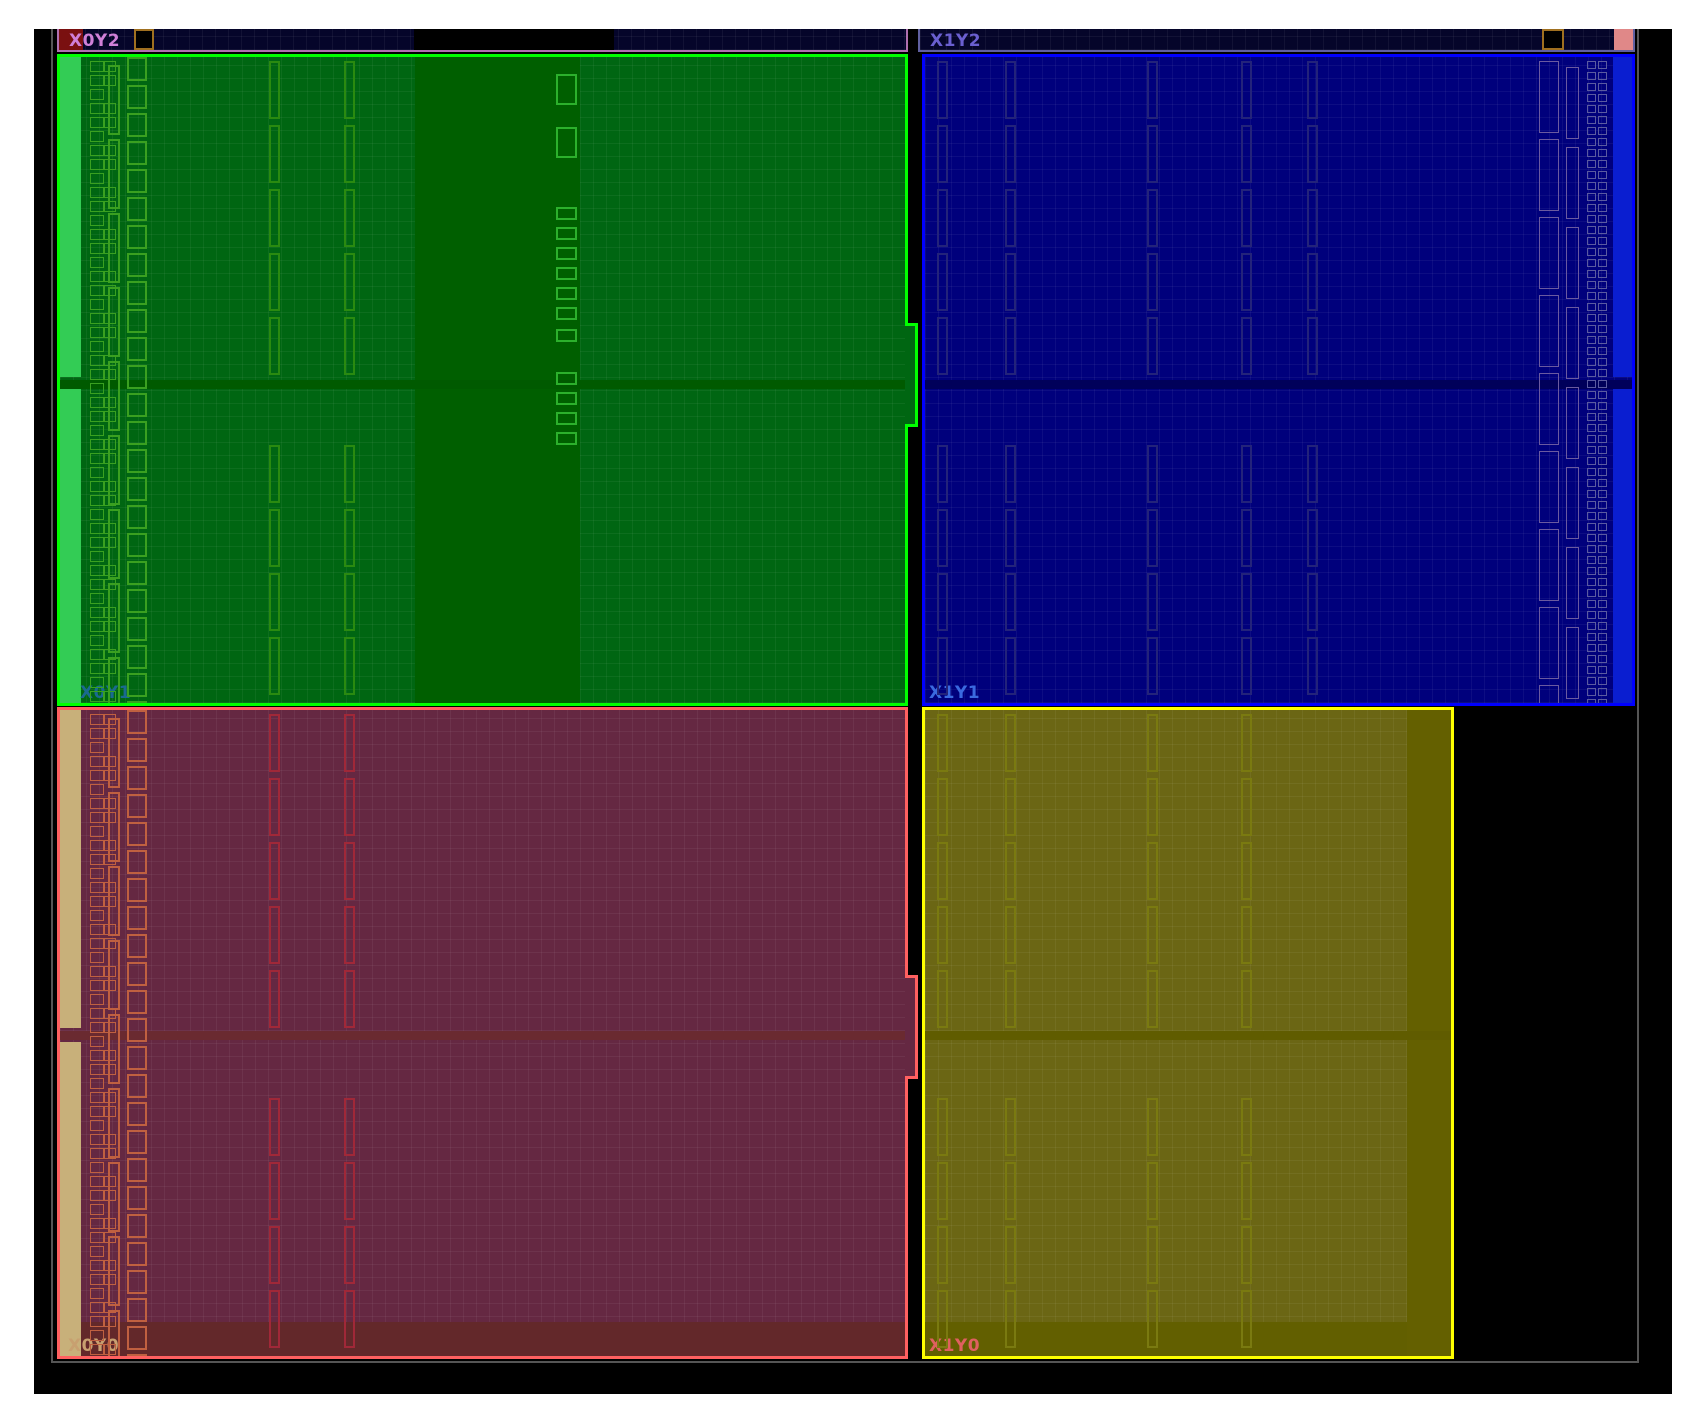 Image resolution: width=1700 pixels, height=1416 pixels. What do you see at coordinates (482, 40) in the screenshot?
I see `clock-region-x0y2: X0Y2` at bounding box center [482, 40].